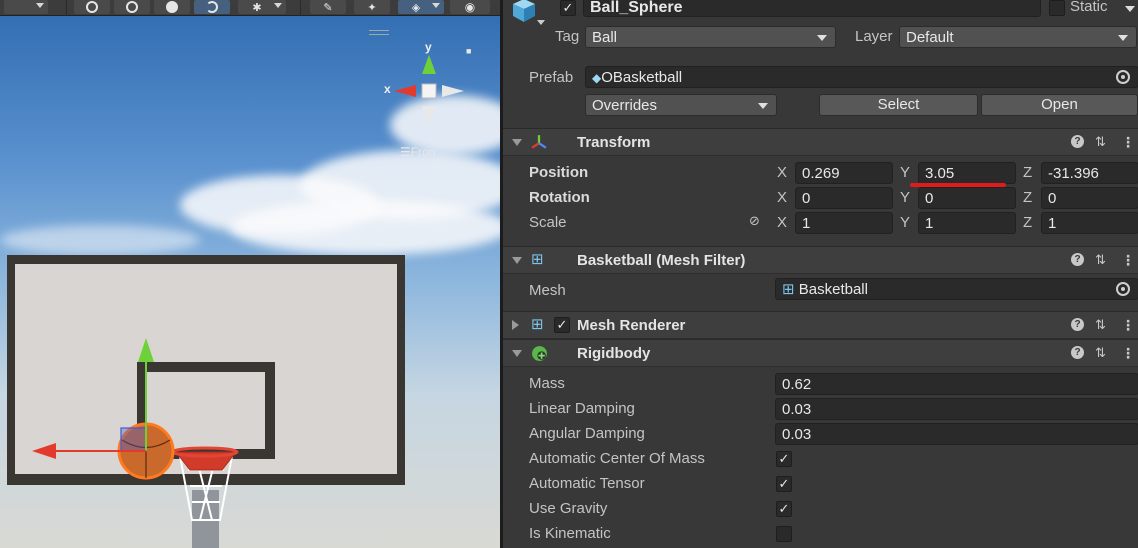 This screenshot has width=1138, height=548. What do you see at coordinates (66, 8) in the screenshot?
I see `toolbar-separator` at bounding box center [66, 8].